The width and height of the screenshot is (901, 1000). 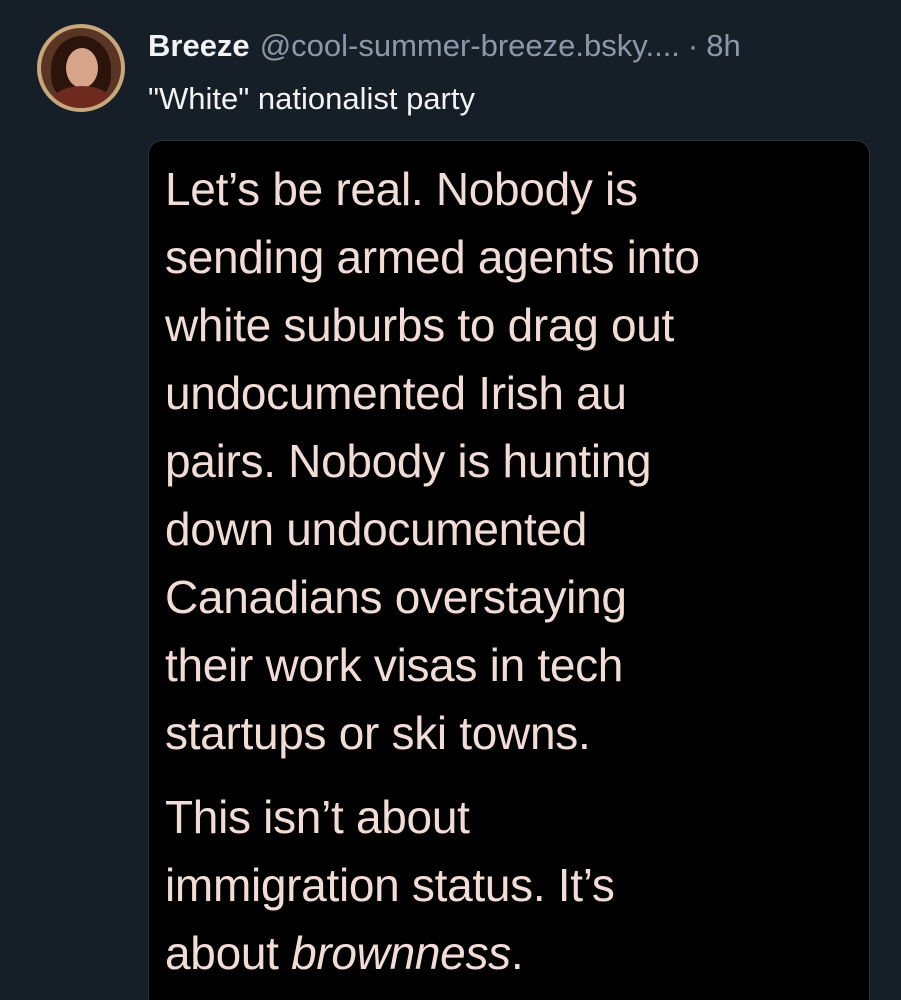 What do you see at coordinates (401, 953) in the screenshot?
I see `meme-emphasis-word: brownness` at bounding box center [401, 953].